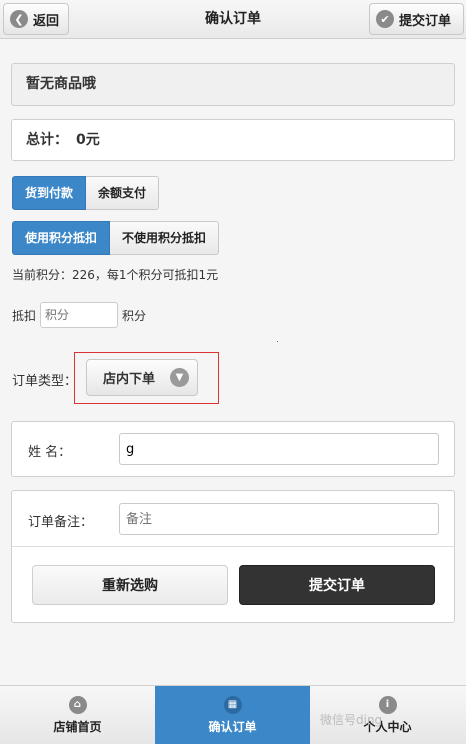 This screenshot has width=466, height=744. Describe the element at coordinates (351, 720) in the screenshot. I see `watermark: 微信号ding` at that location.